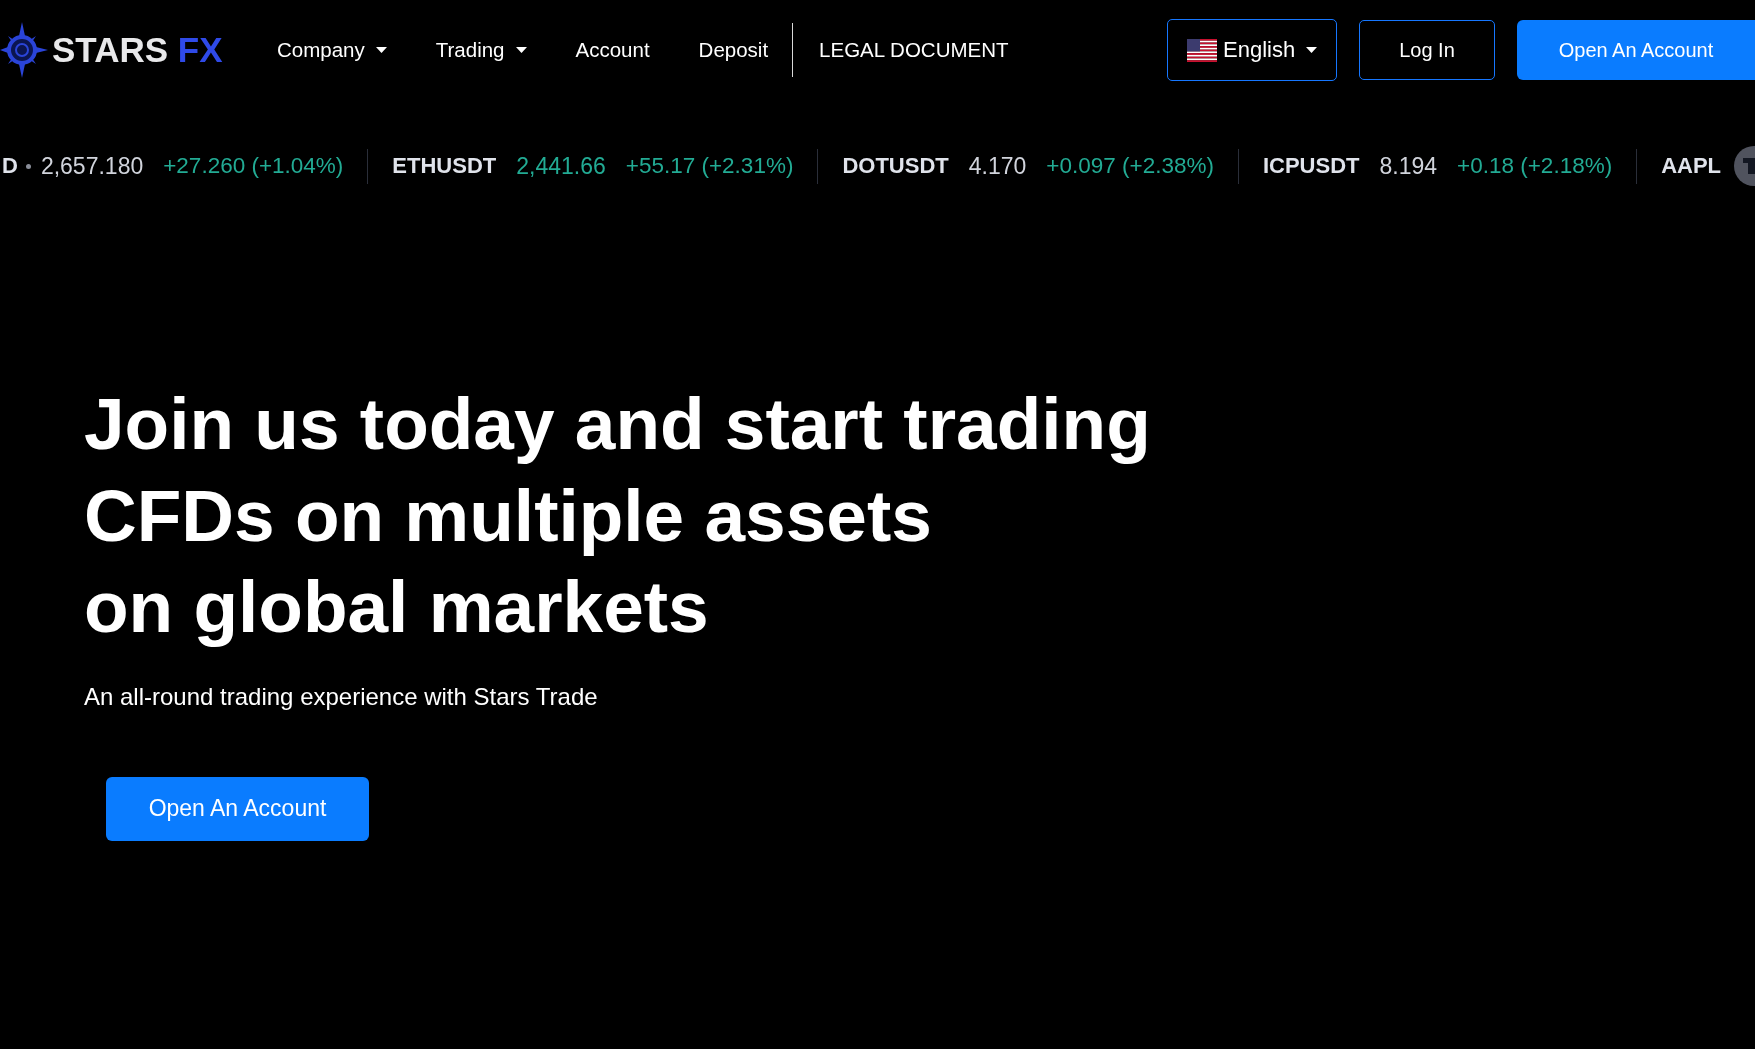  Describe the element at coordinates (1130, 166) in the screenshot. I see `ticker-change: +0.097 (+2.38%)` at that location.